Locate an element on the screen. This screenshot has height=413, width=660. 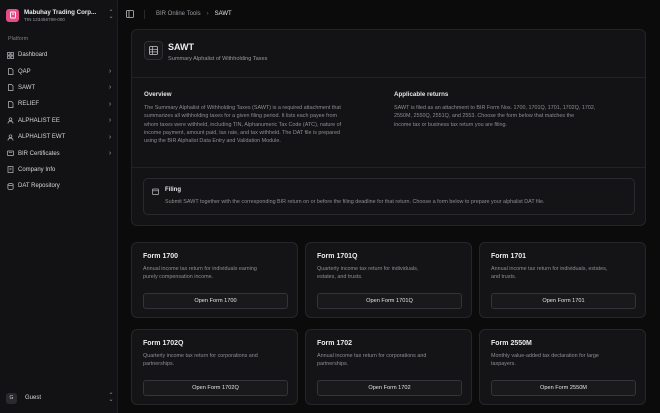
sidebar-item-label: Company Info is located at coordinates (37, 169).